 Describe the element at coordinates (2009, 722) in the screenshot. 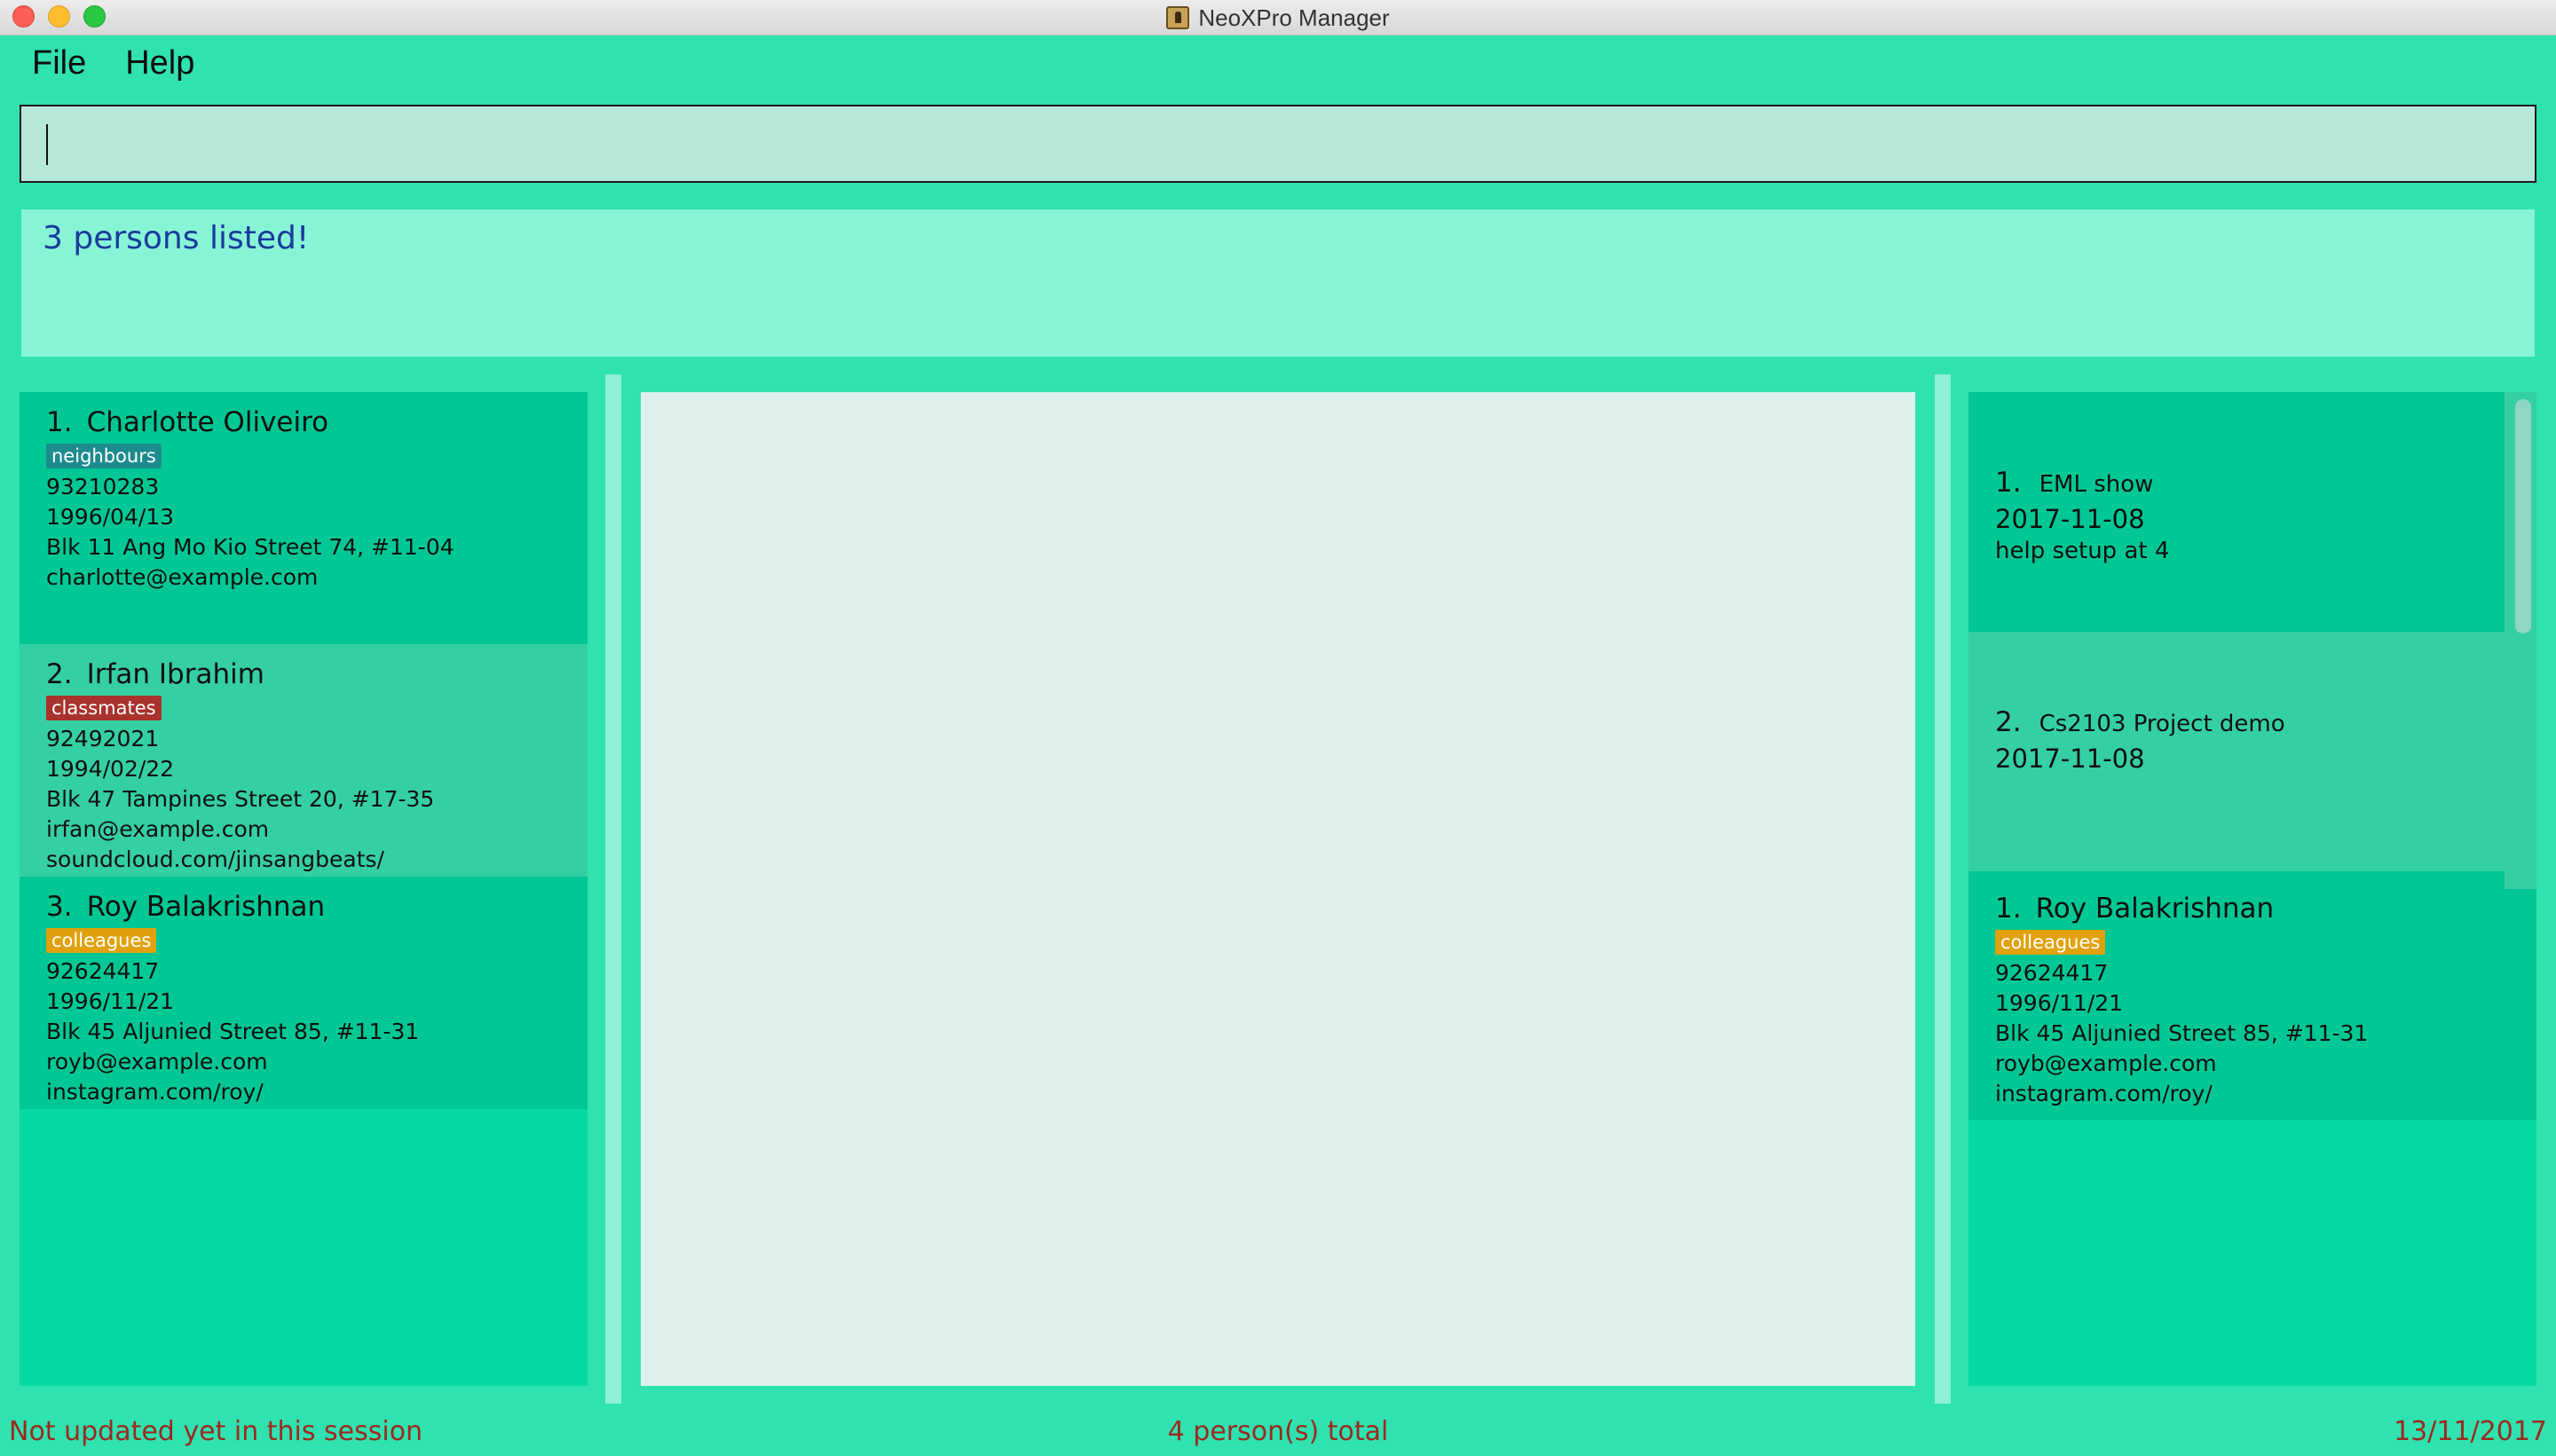

I see `event-index: 2.` at that location.